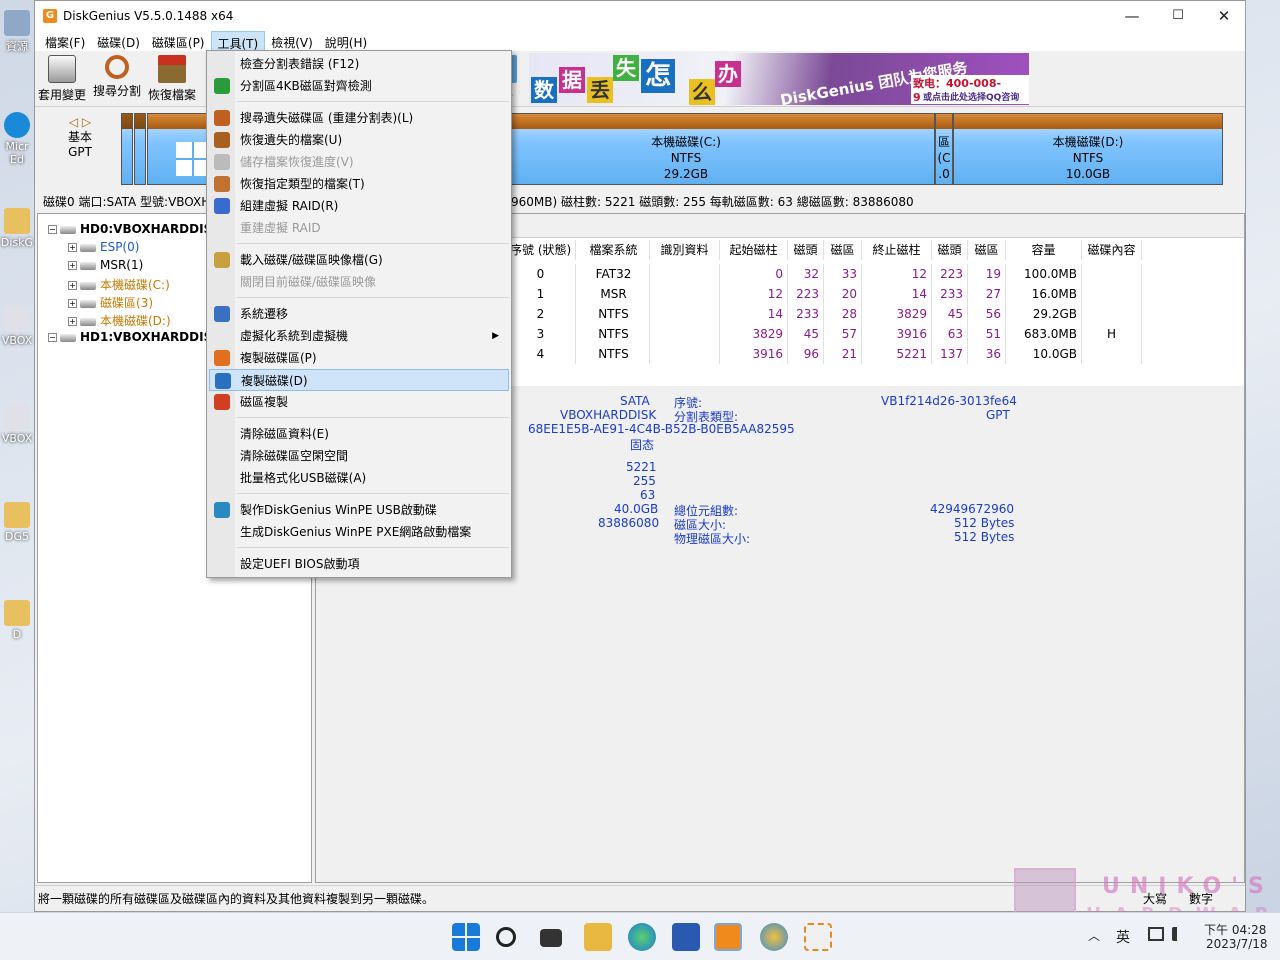 The width and height of the screenshot is (1280, 960). I want to click on menu-disk: 磁碟(D), so click(118, 41).